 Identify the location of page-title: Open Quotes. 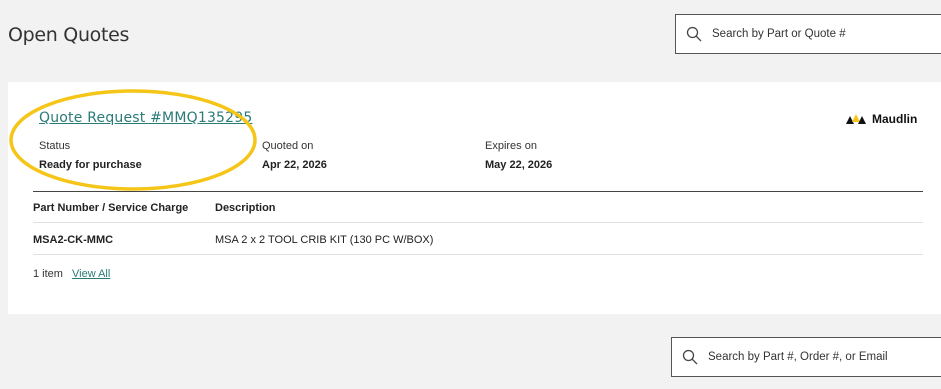
(69, 35).